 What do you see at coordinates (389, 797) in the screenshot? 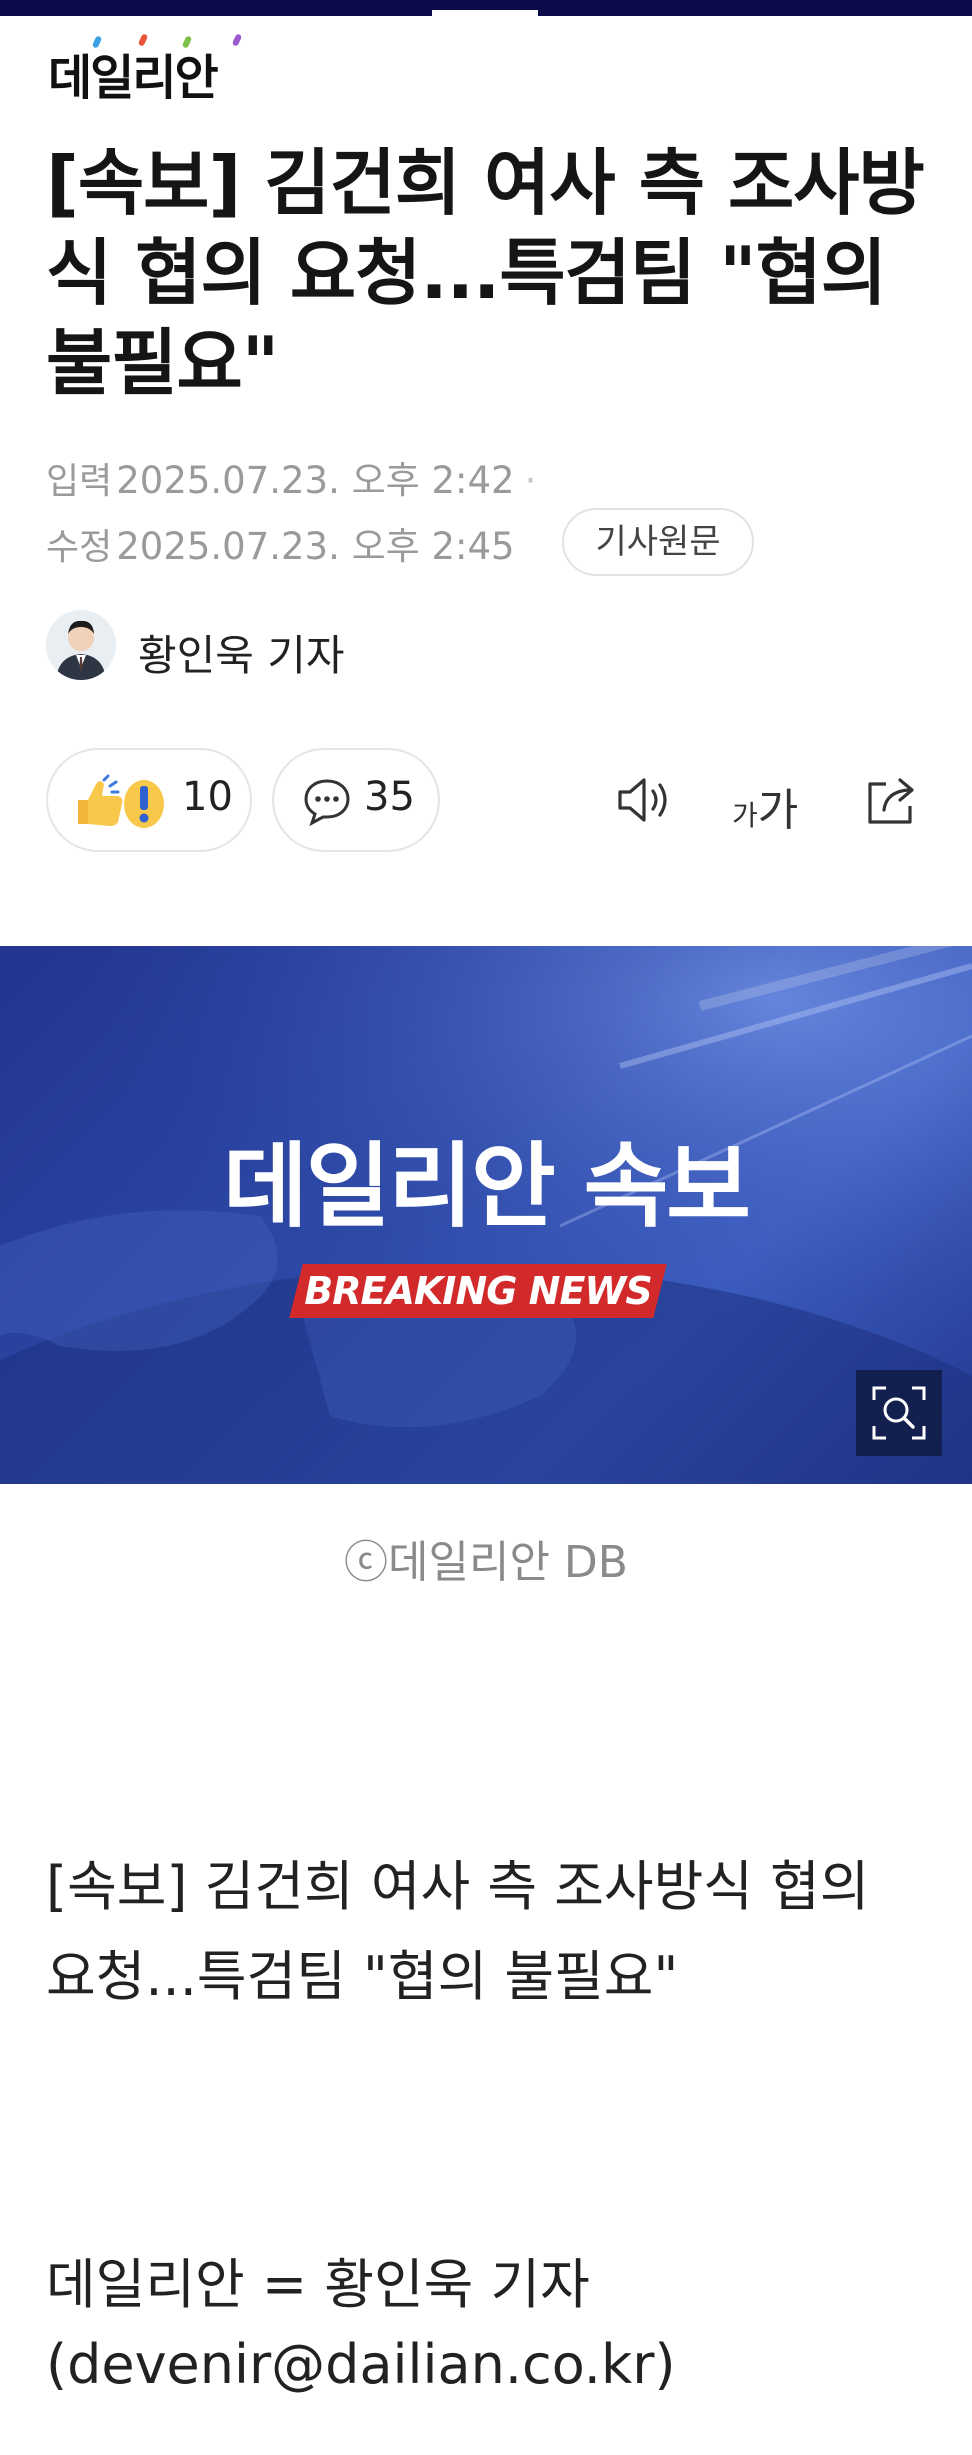
I see `comment-count: 35` at bounding box center [389, 797].